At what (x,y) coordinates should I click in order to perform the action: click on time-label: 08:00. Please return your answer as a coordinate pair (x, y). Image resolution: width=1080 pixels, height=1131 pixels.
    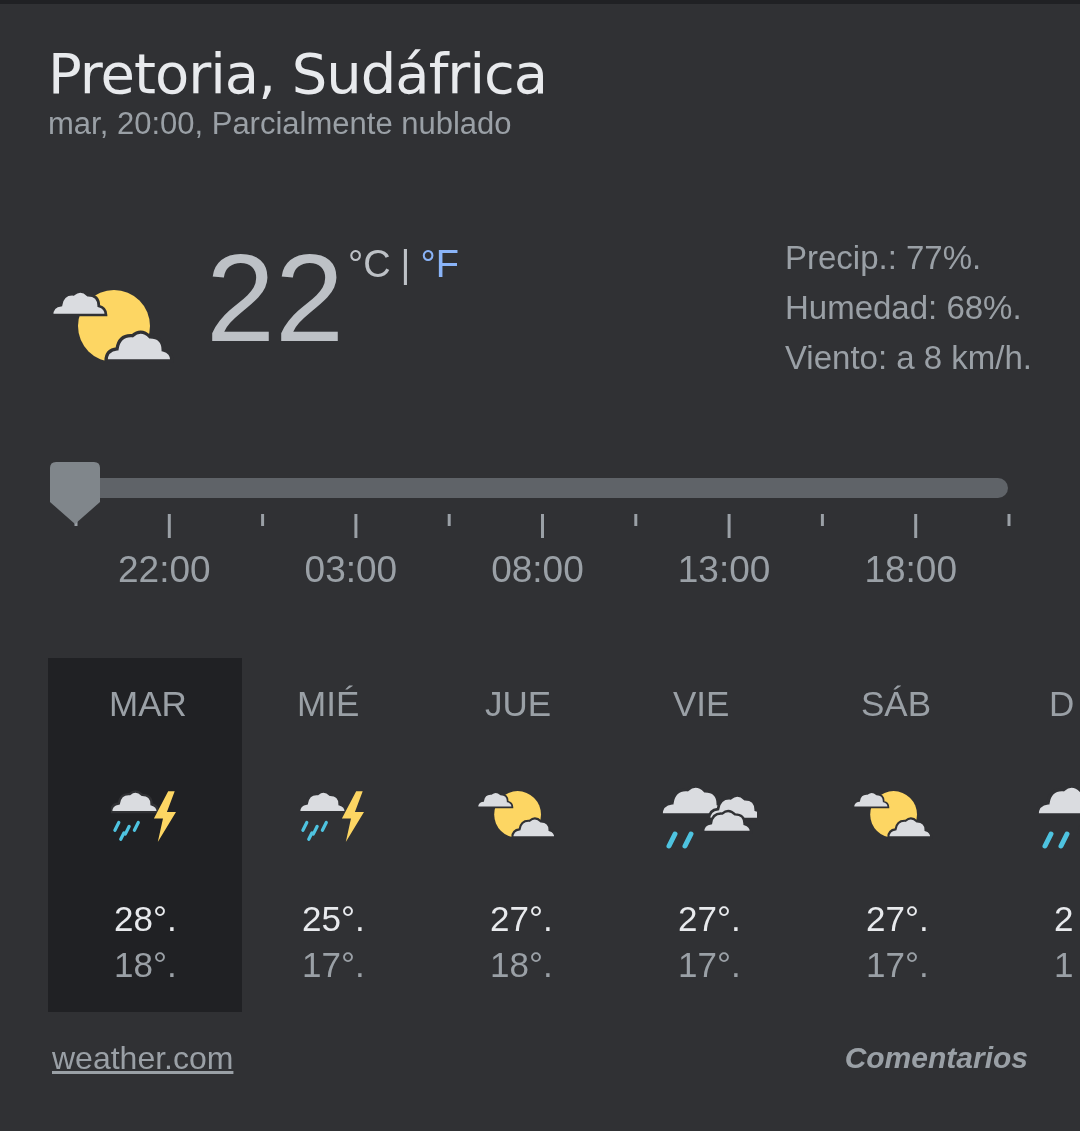
    Looking at the image, I should click on (537, 570).